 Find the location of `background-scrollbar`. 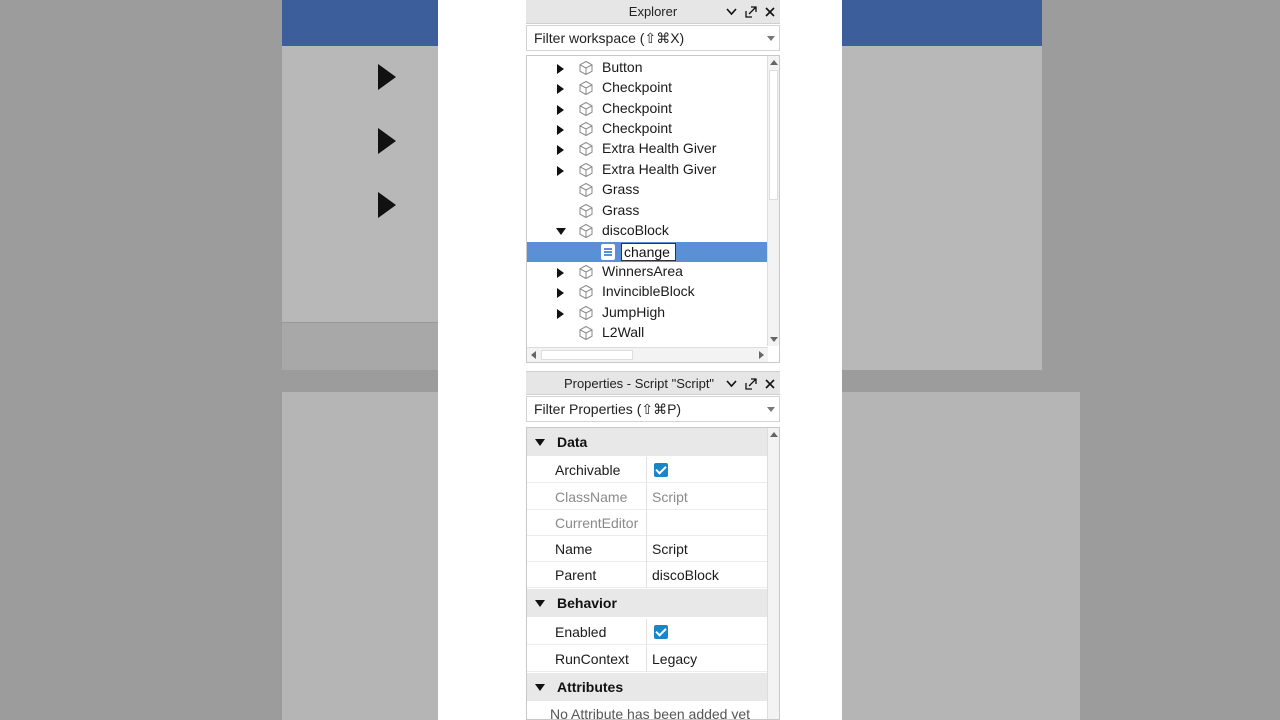

background-scrollbar is located at coordinates (360, 346).